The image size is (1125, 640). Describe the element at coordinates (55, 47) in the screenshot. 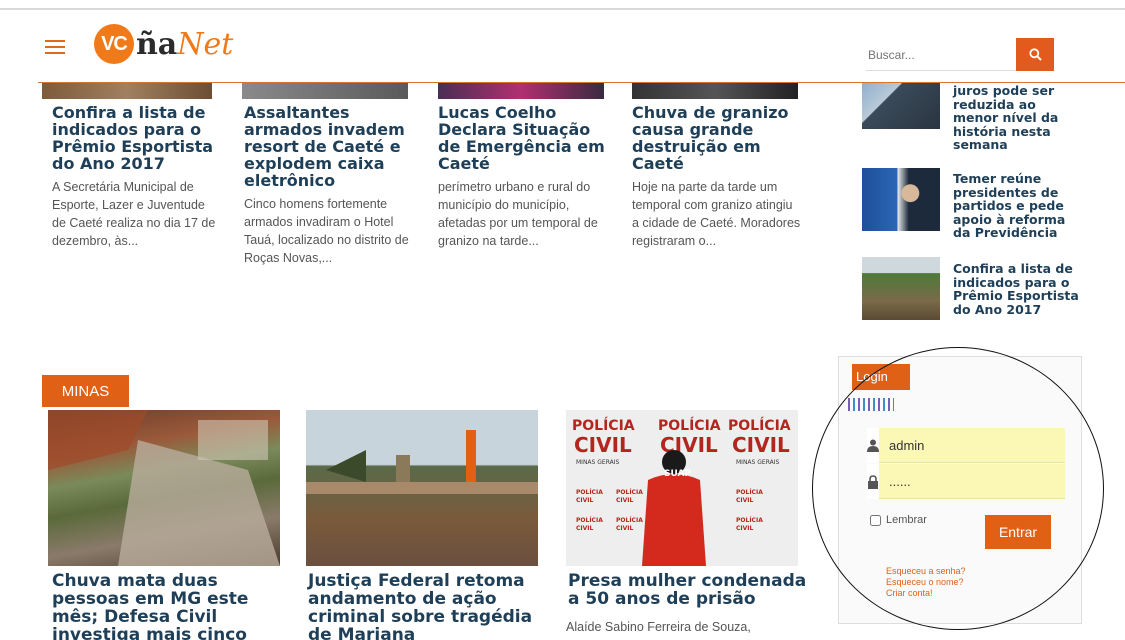

I see `menu-icon` at that location.